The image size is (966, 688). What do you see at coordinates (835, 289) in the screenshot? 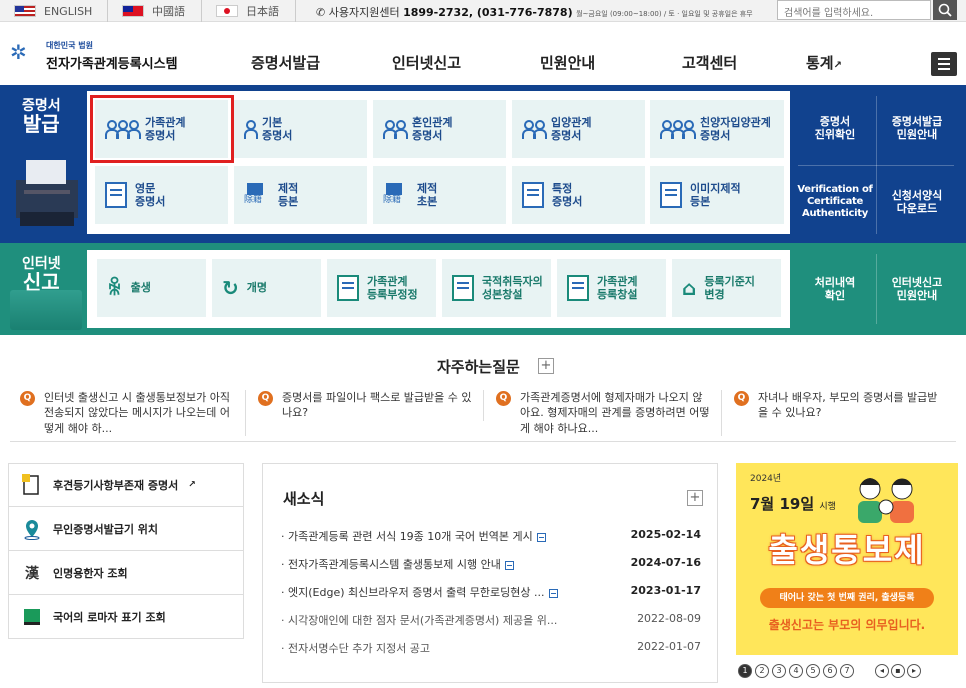
I see `process-status-link: 처리내역 확인` at bounding box center [835, 289].